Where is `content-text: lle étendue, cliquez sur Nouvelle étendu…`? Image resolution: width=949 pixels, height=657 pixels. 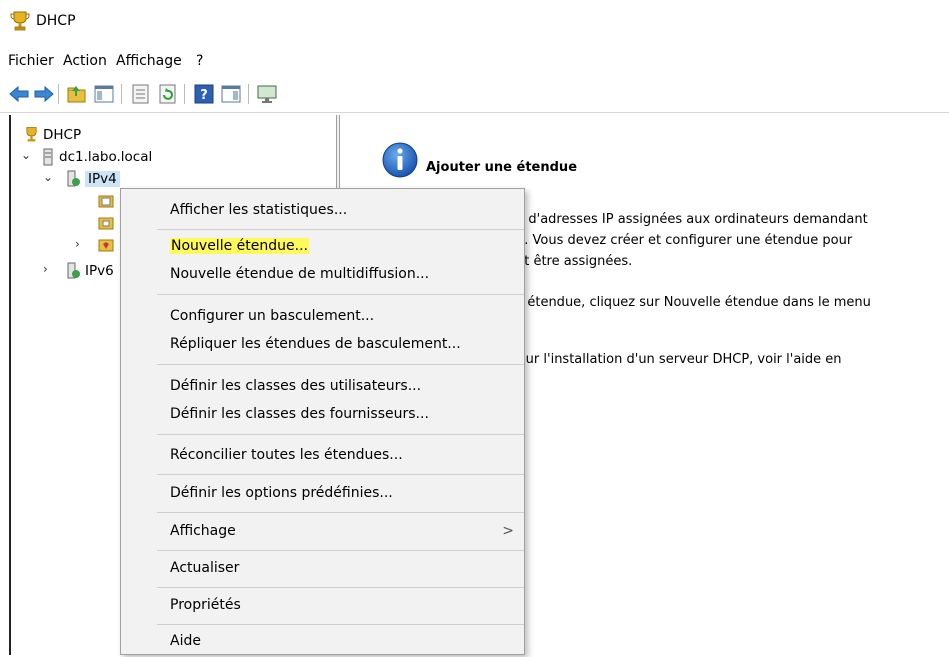 content-text: lle étendue, cliquez sur Nouvelle étendu… is located at coordinates (689, 302).